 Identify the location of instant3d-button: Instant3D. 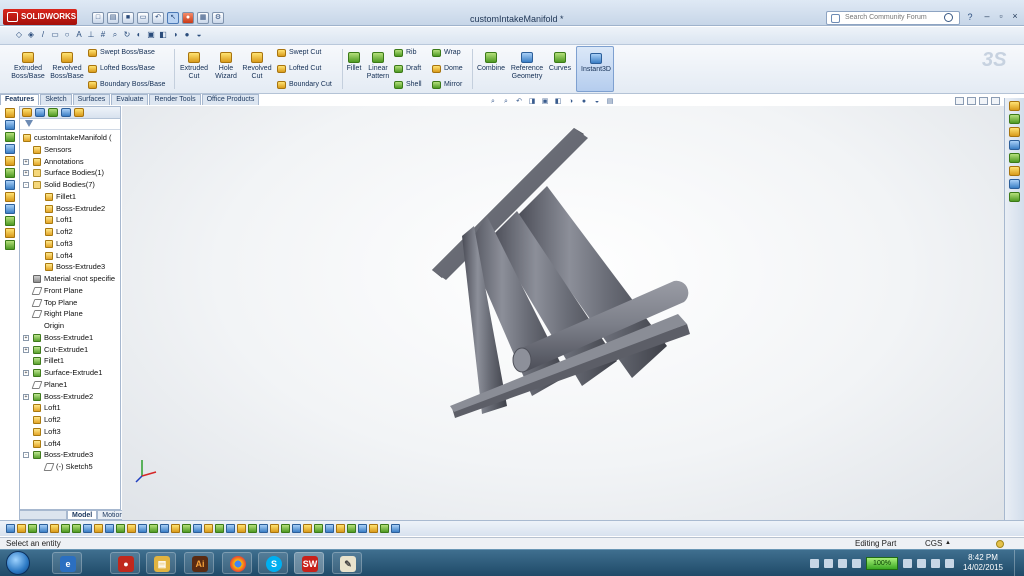
(595, 69).